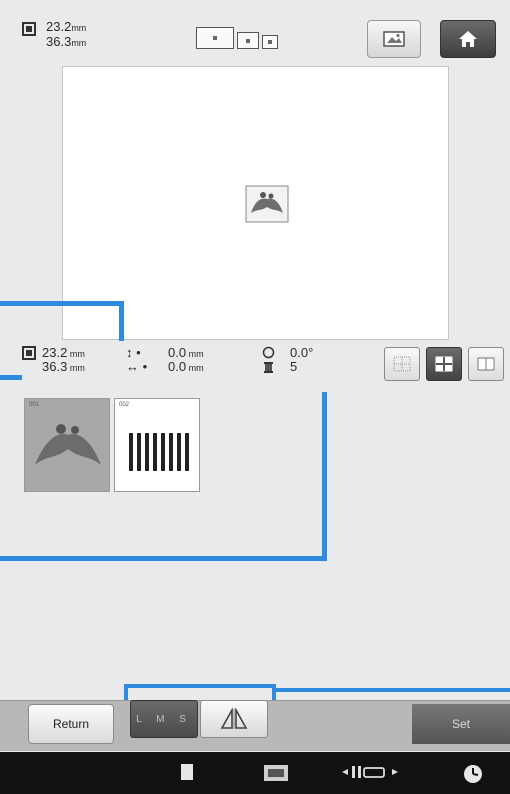  Describe the element at coordinates (77, 368) in the screenshot. I see `info-height-unit: mm` at that location.